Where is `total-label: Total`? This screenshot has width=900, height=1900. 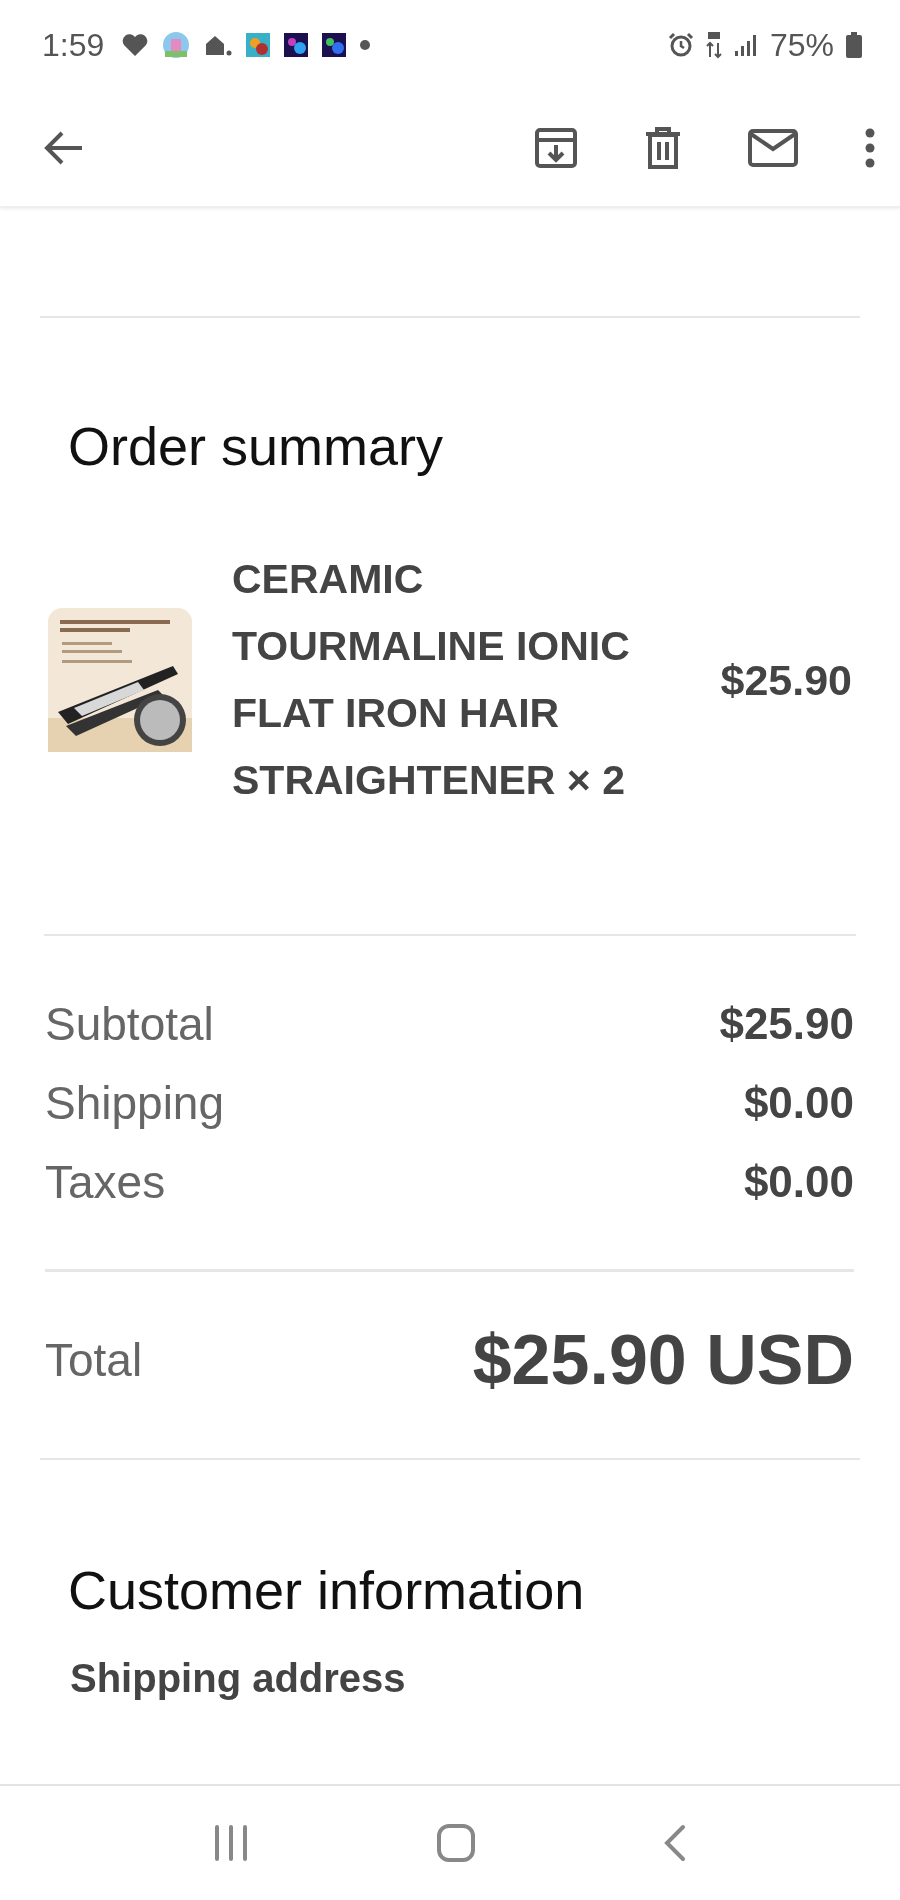 total-label: Total is located at coordinates (94, 1360).